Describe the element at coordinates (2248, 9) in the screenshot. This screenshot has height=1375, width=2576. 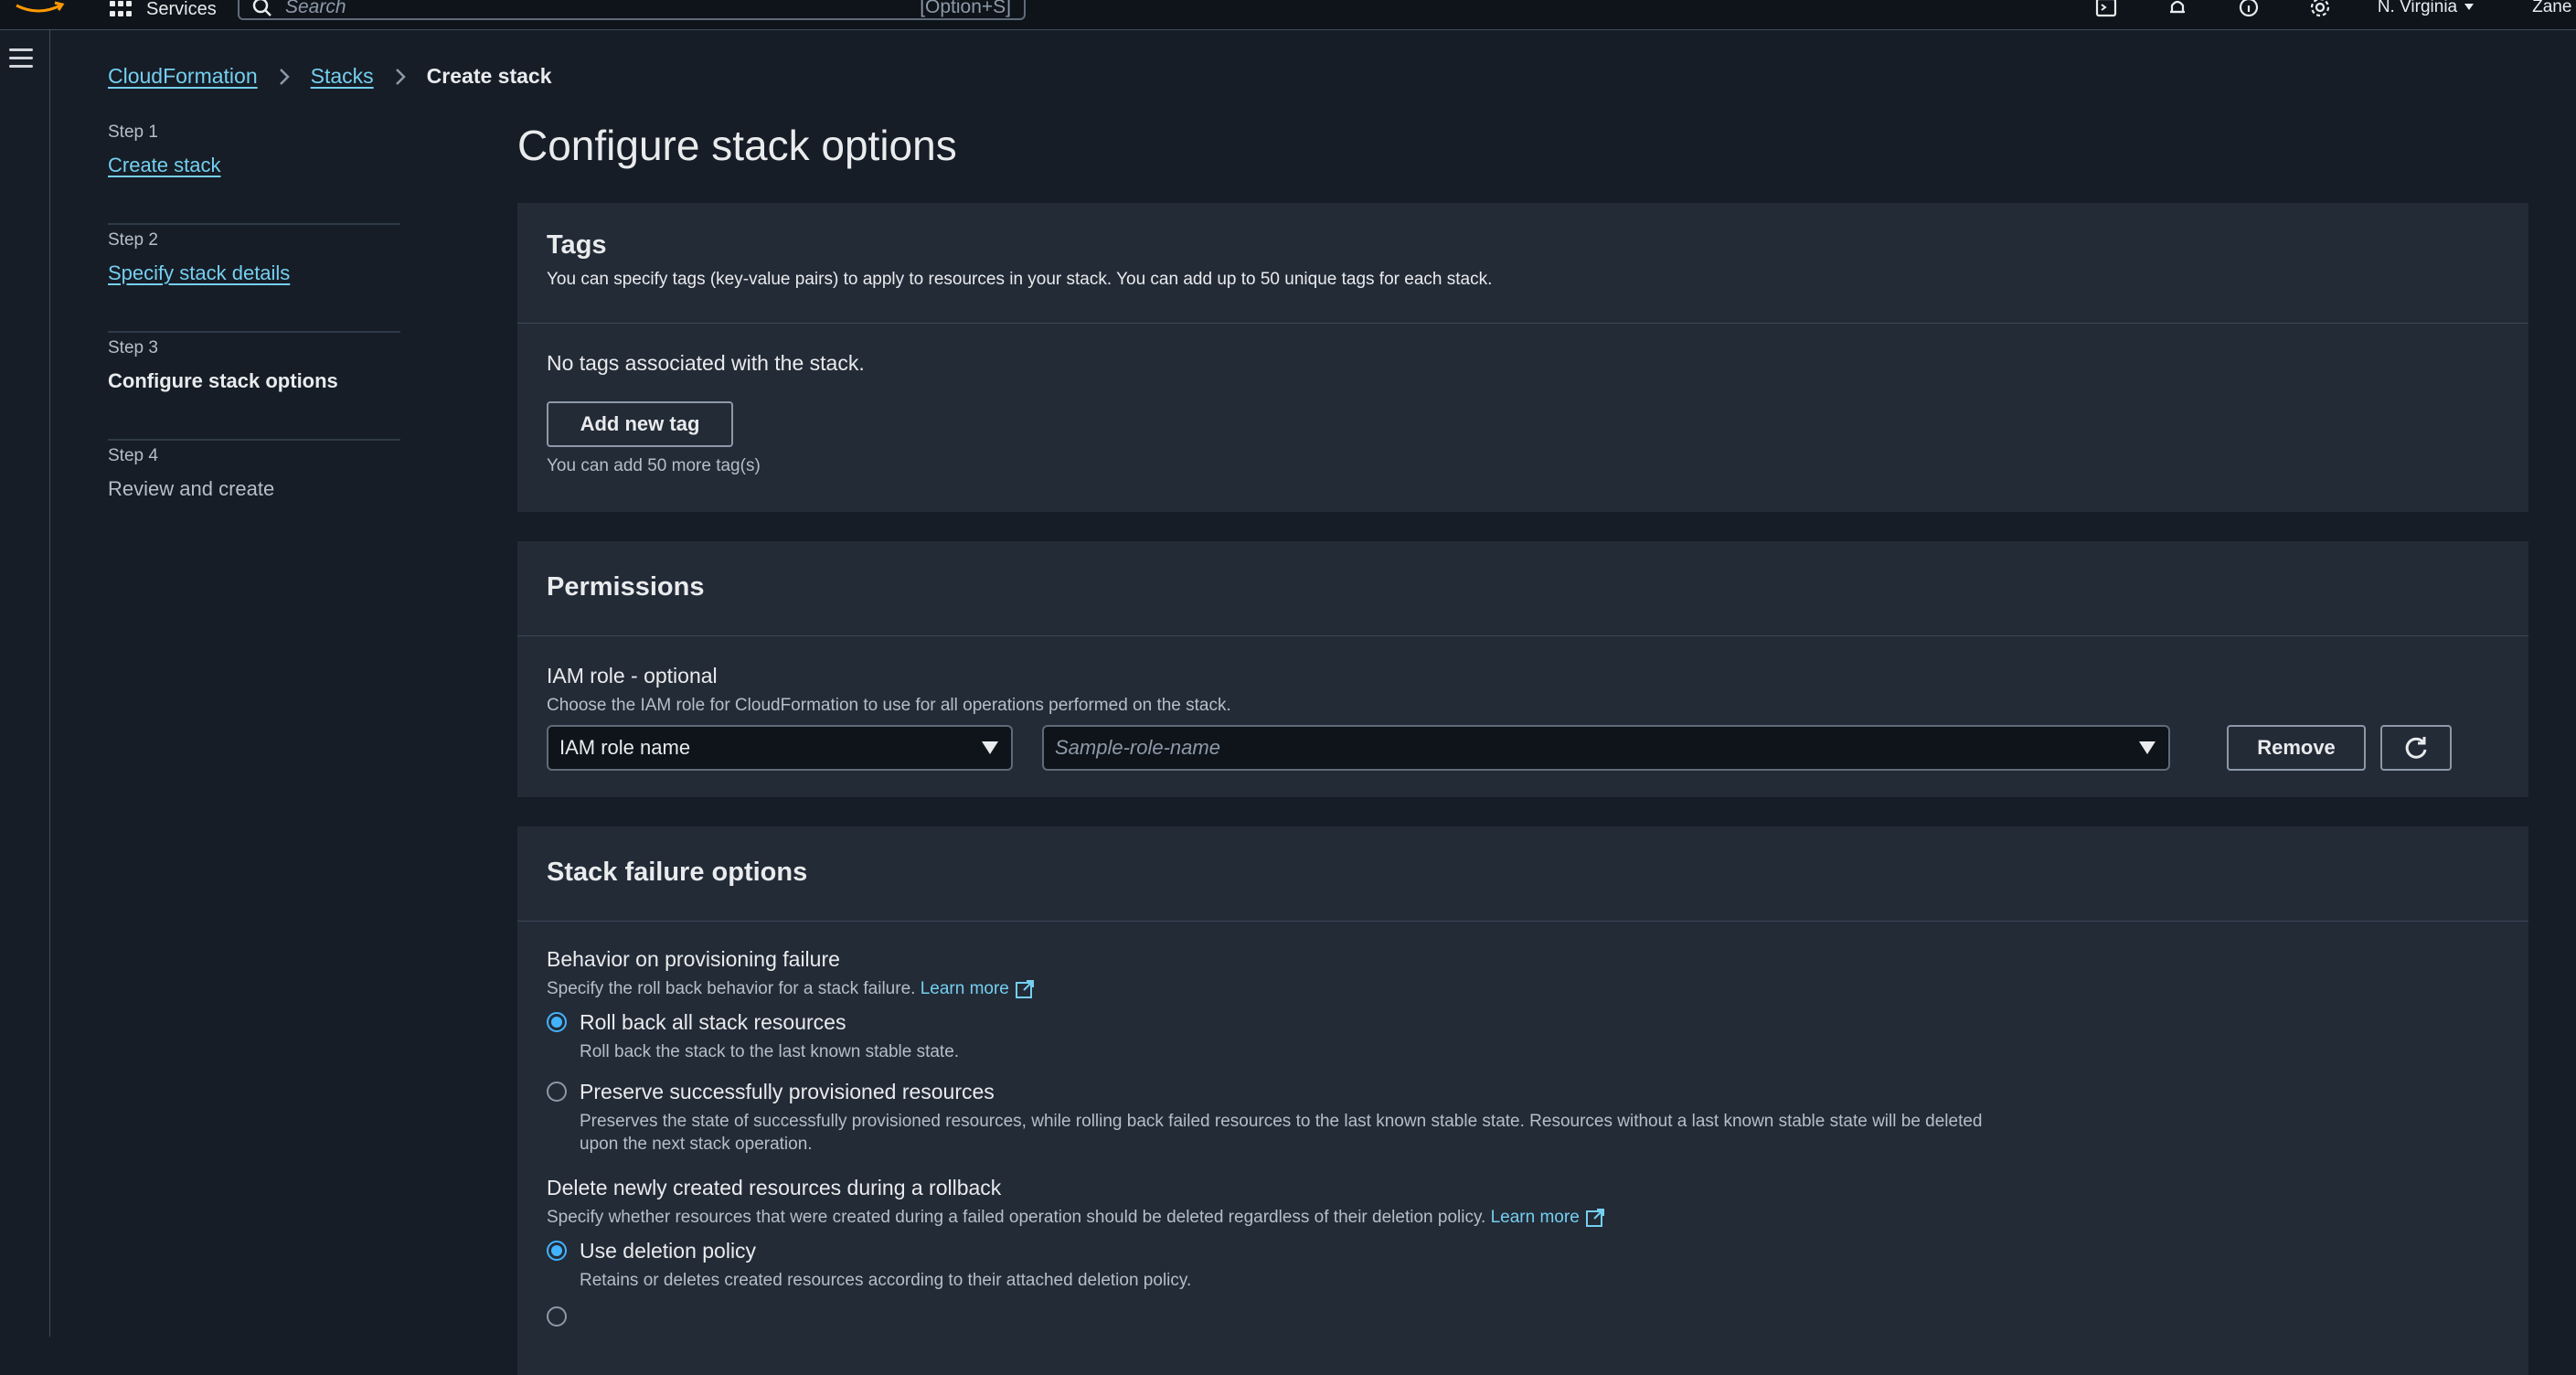
I see `help-icon` at that location.